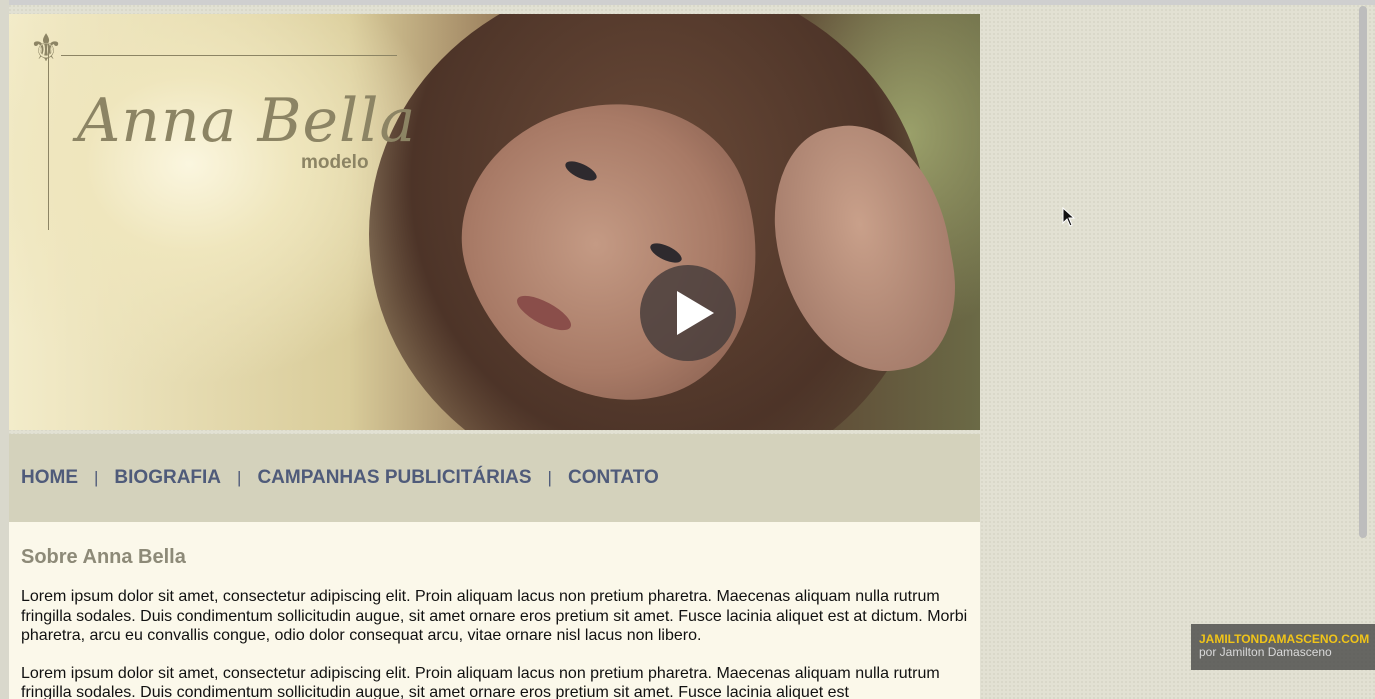  Describe the element at coordinates (1265, 652) in the screenshot. I see `watermark-author: por Jamilton Damasceno` at that location.